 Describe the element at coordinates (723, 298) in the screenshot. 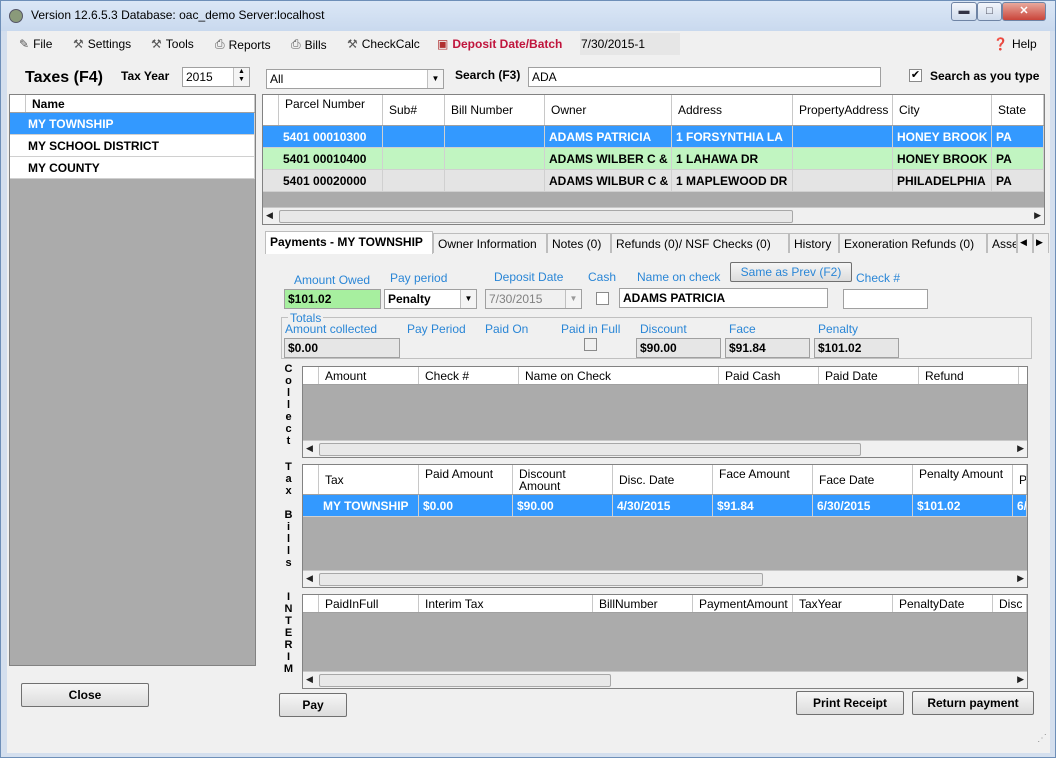

I see `name-on-check-input: ADAMS PATRICIA` at that location.